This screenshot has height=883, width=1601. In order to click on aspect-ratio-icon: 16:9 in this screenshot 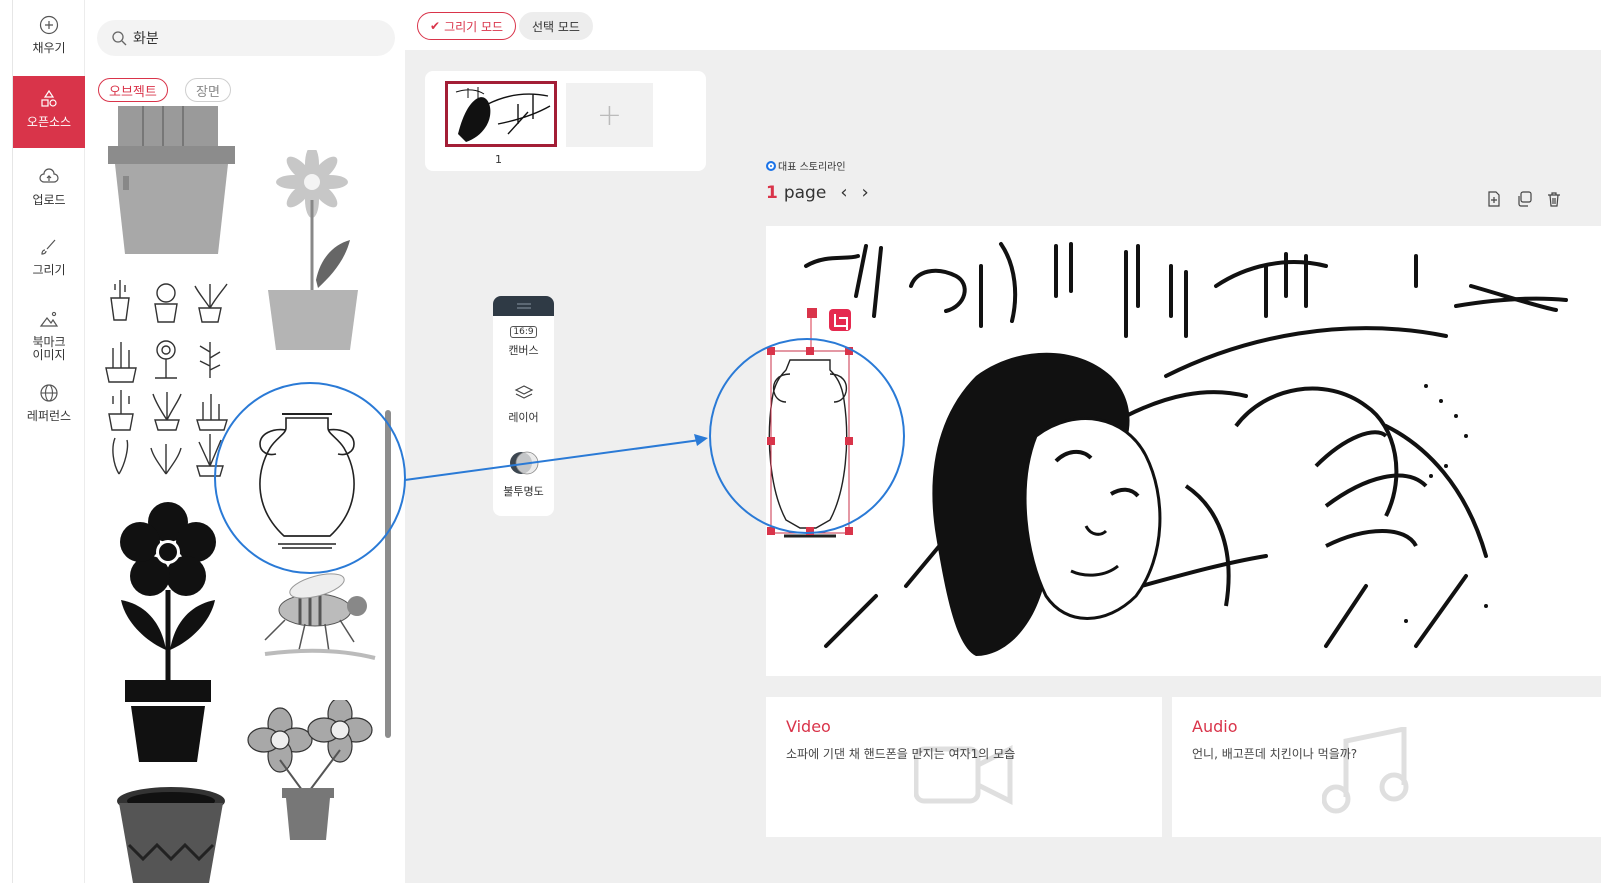, I will do `click(523, 332)`.